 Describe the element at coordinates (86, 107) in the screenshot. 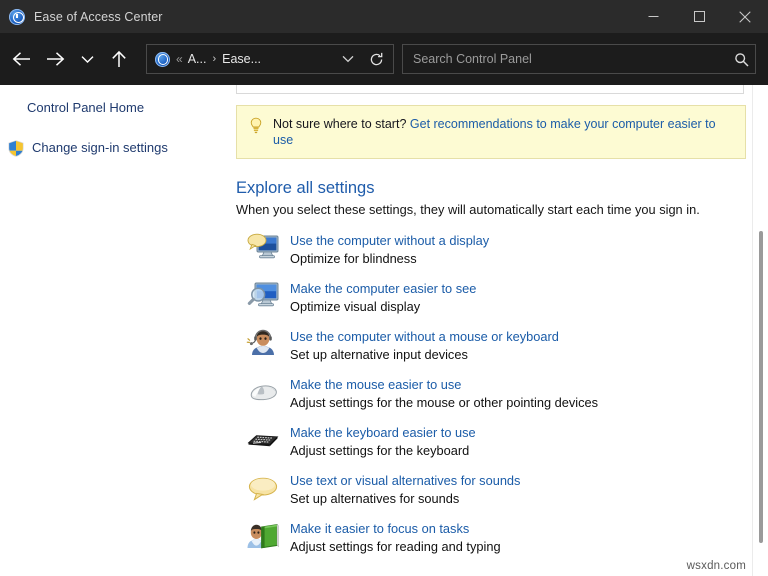

I see `sidebar-item-label: Control Panel Home` at that location.